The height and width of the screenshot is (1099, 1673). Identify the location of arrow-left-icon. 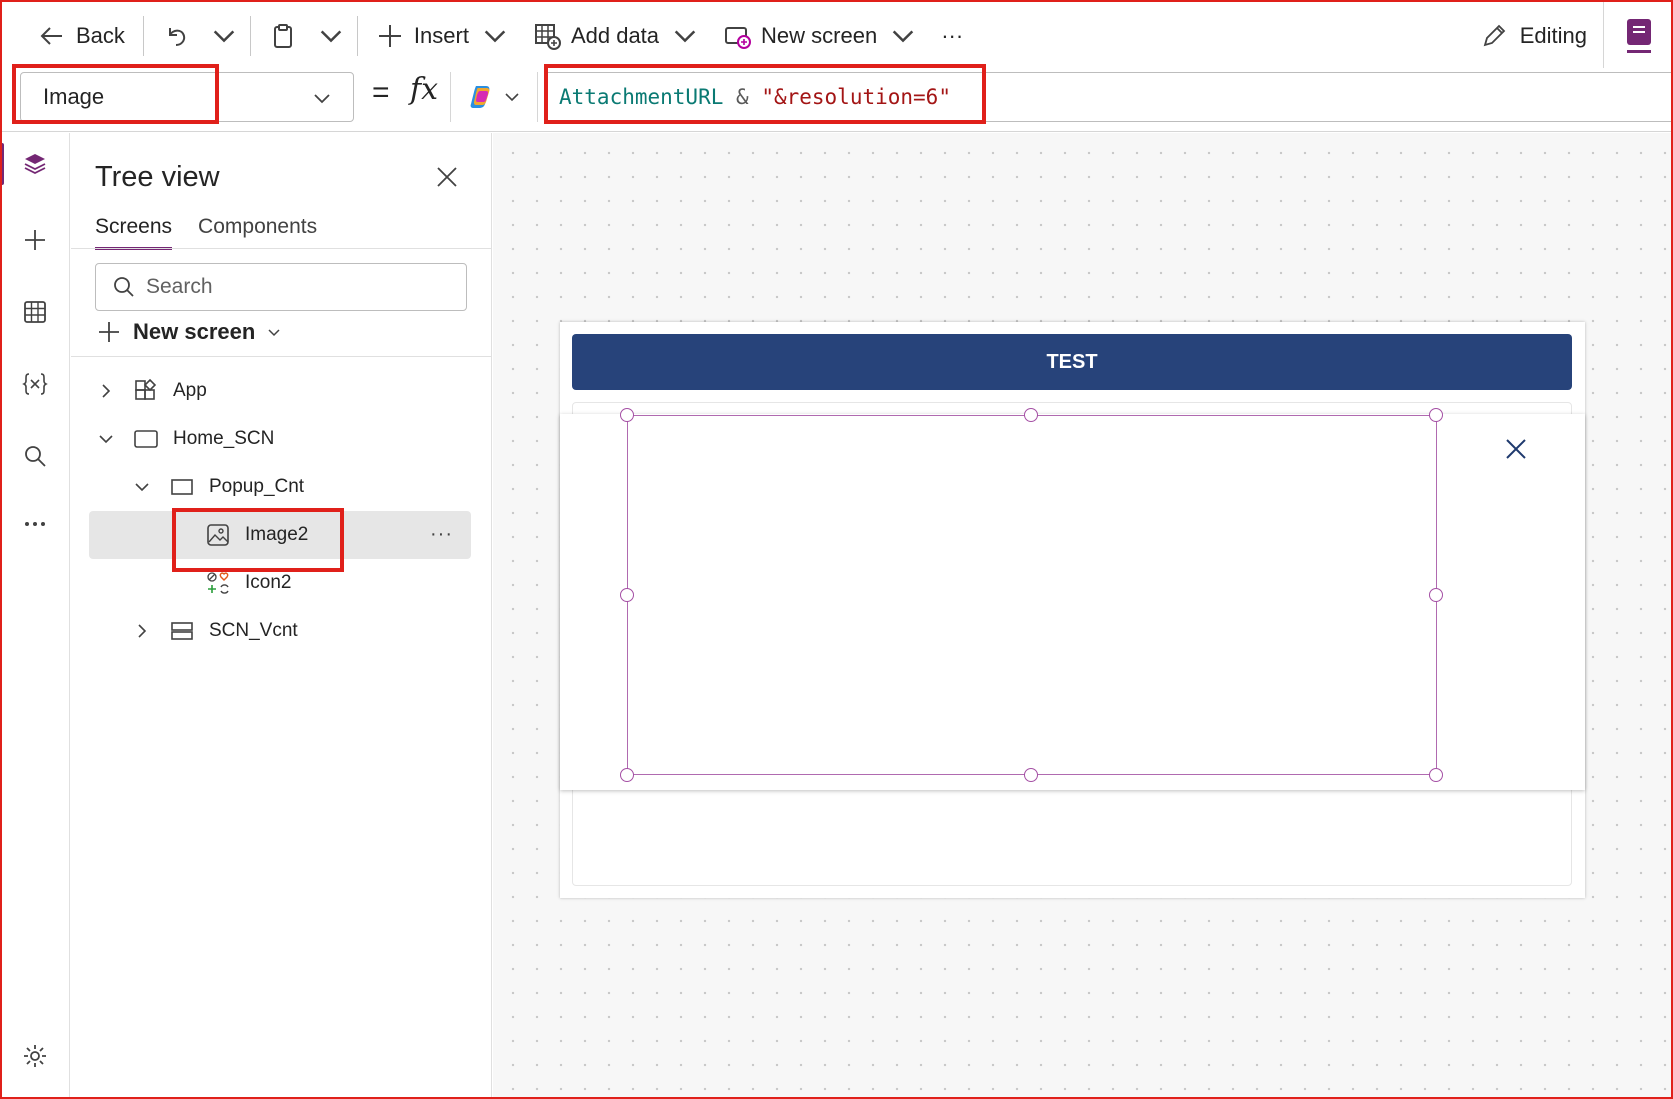
(51, 36).